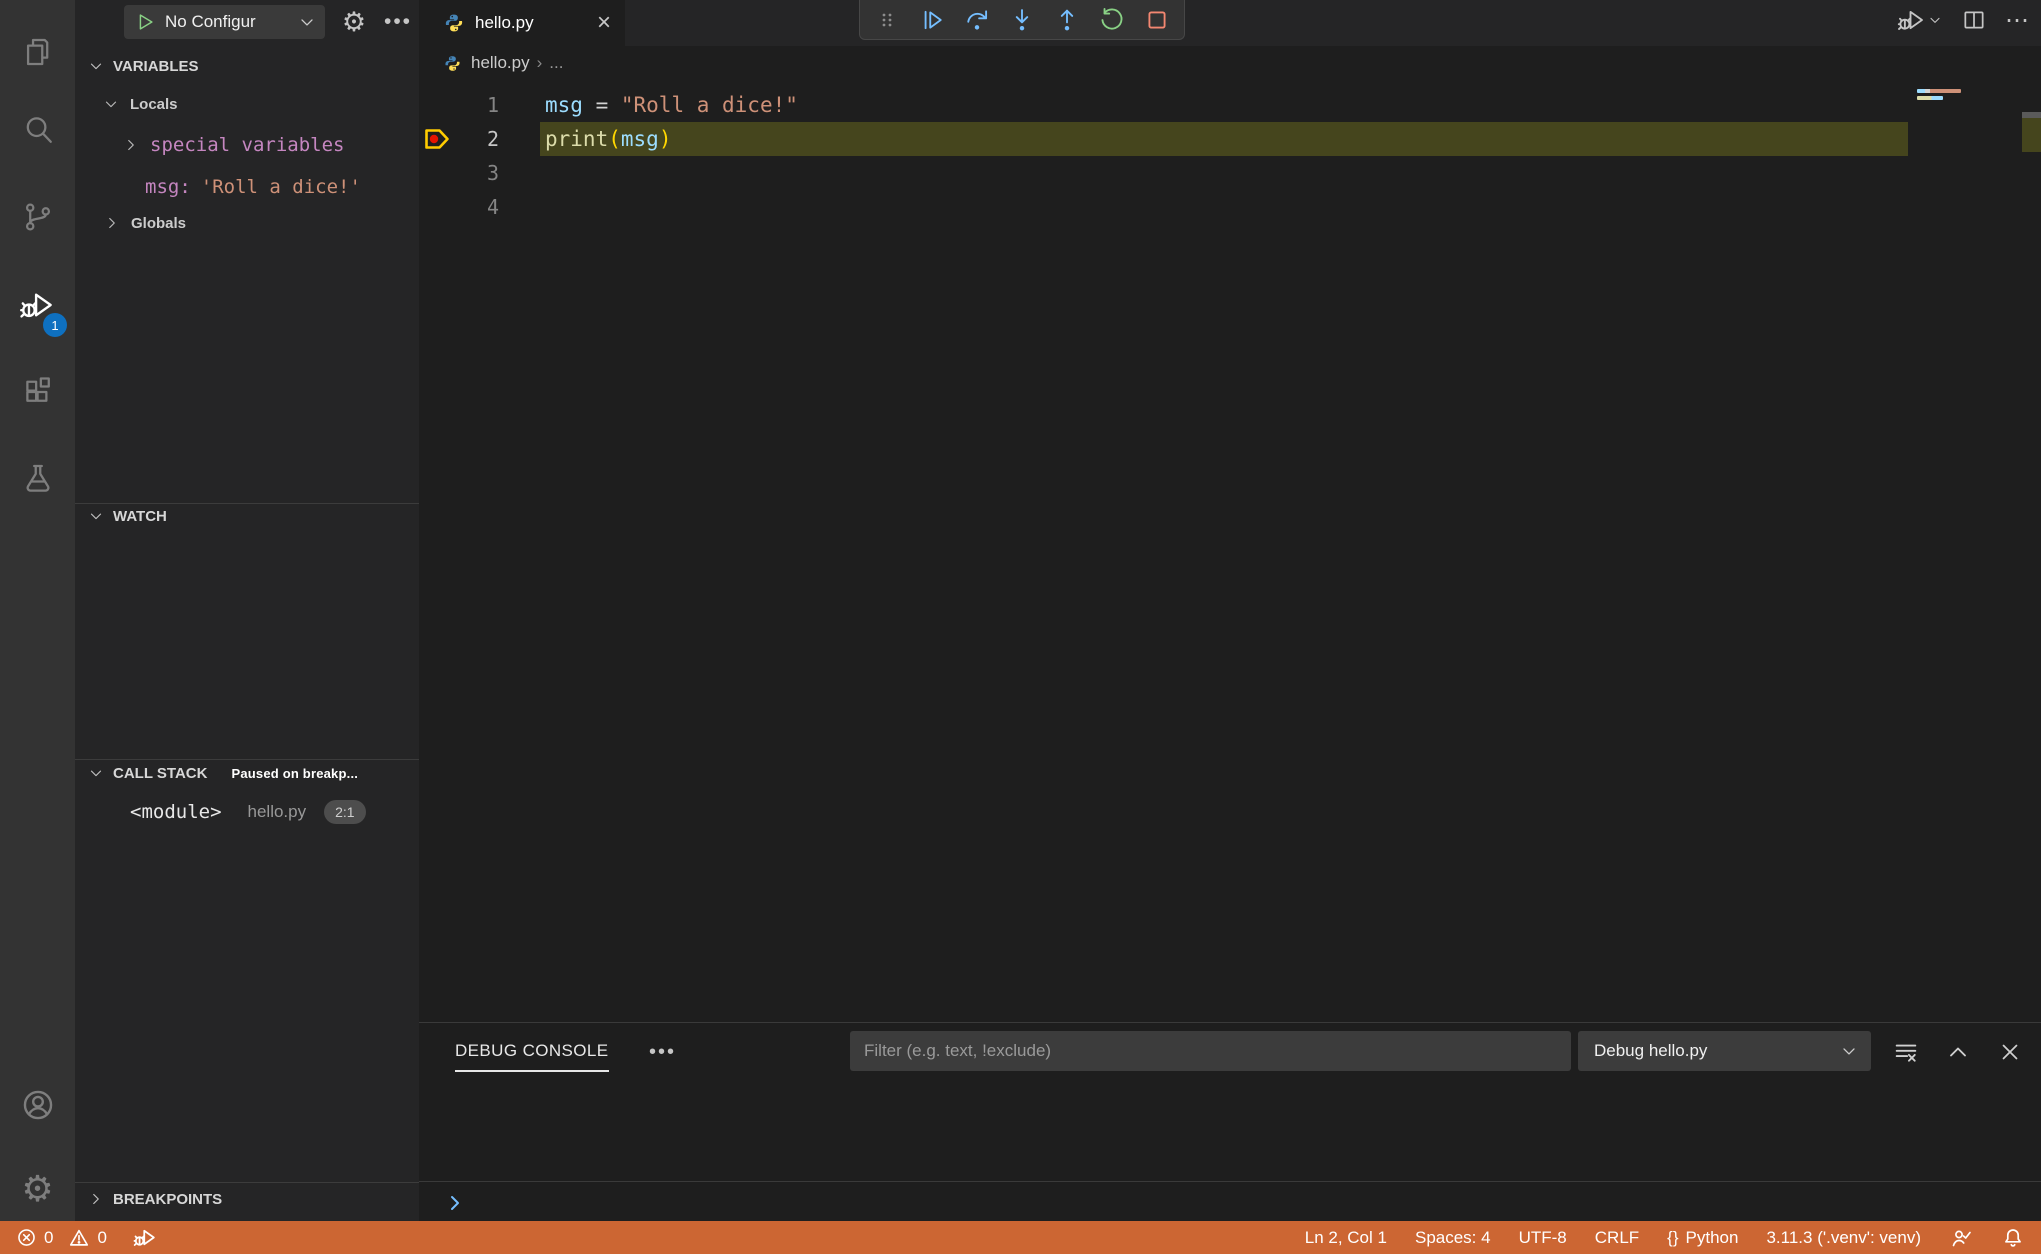 The image size is (2041, 1254). I want to click on step-over-button, so click(977, 20).